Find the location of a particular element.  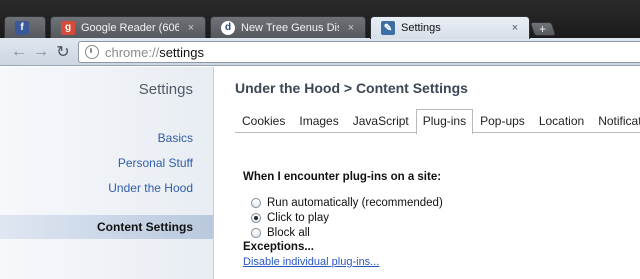

option-label: Block all is located at coordinates (288, 233).